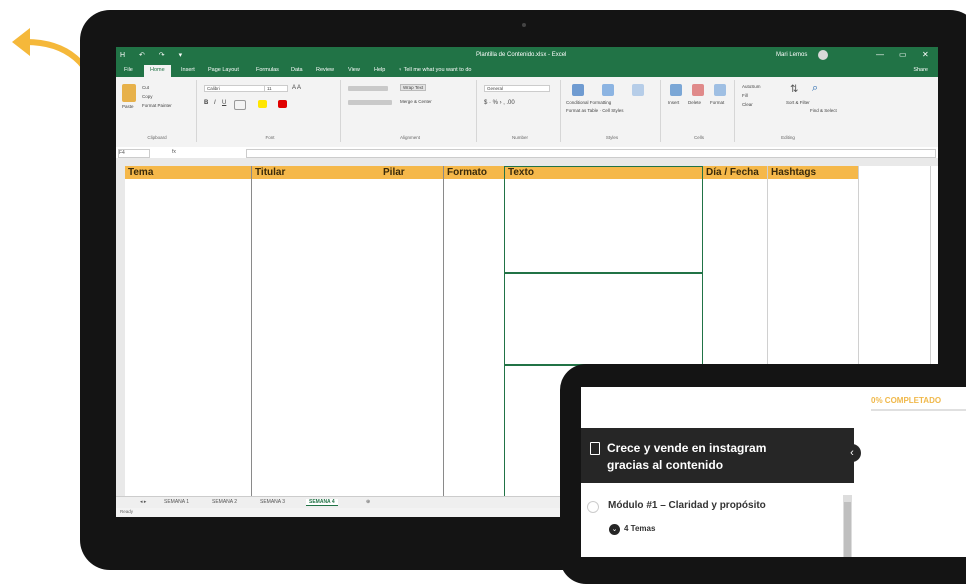 Image resolution: width=966 pixels, height=584 pixels. What do you see at coordinates (270, 111) in the screenshot?
I see `font-group: Calibri 11 A A B I U Font` at bounding box center [270, 111].